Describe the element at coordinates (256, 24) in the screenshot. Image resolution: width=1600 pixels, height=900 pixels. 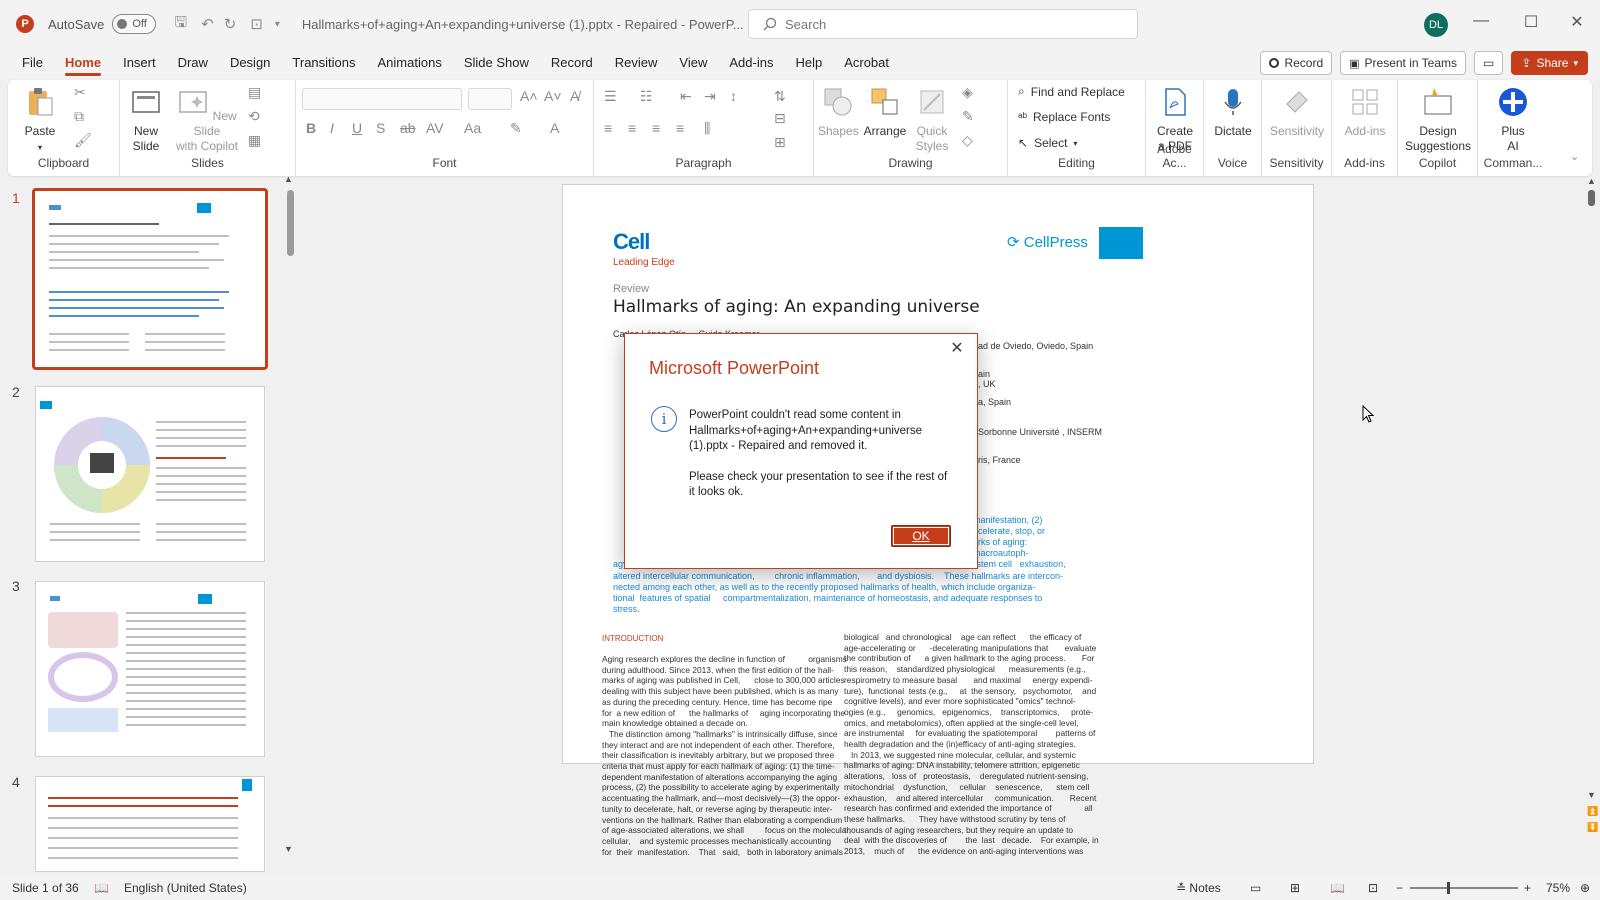
I see `present-icon: ⊡` at that location.